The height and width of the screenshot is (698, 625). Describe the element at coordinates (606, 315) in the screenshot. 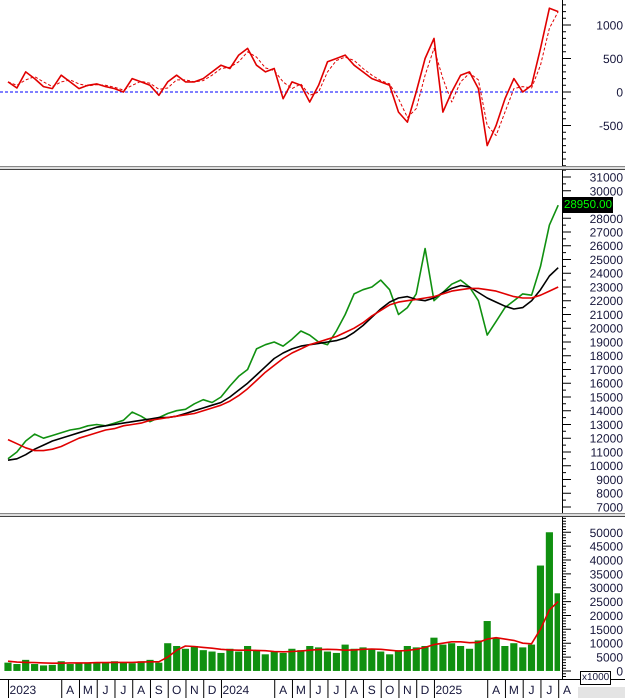

I see `tick-label: 21000` at that location.